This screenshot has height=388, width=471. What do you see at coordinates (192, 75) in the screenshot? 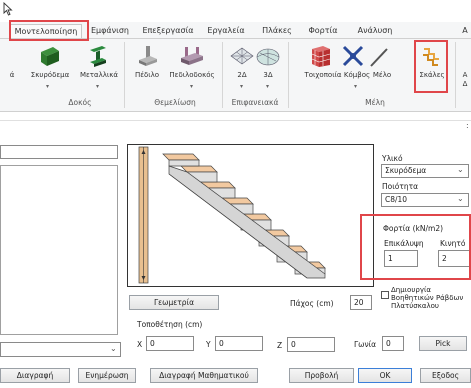
I see `strip-footing-button: Πεδιλοδοκός` at bounding box center [192, 75].